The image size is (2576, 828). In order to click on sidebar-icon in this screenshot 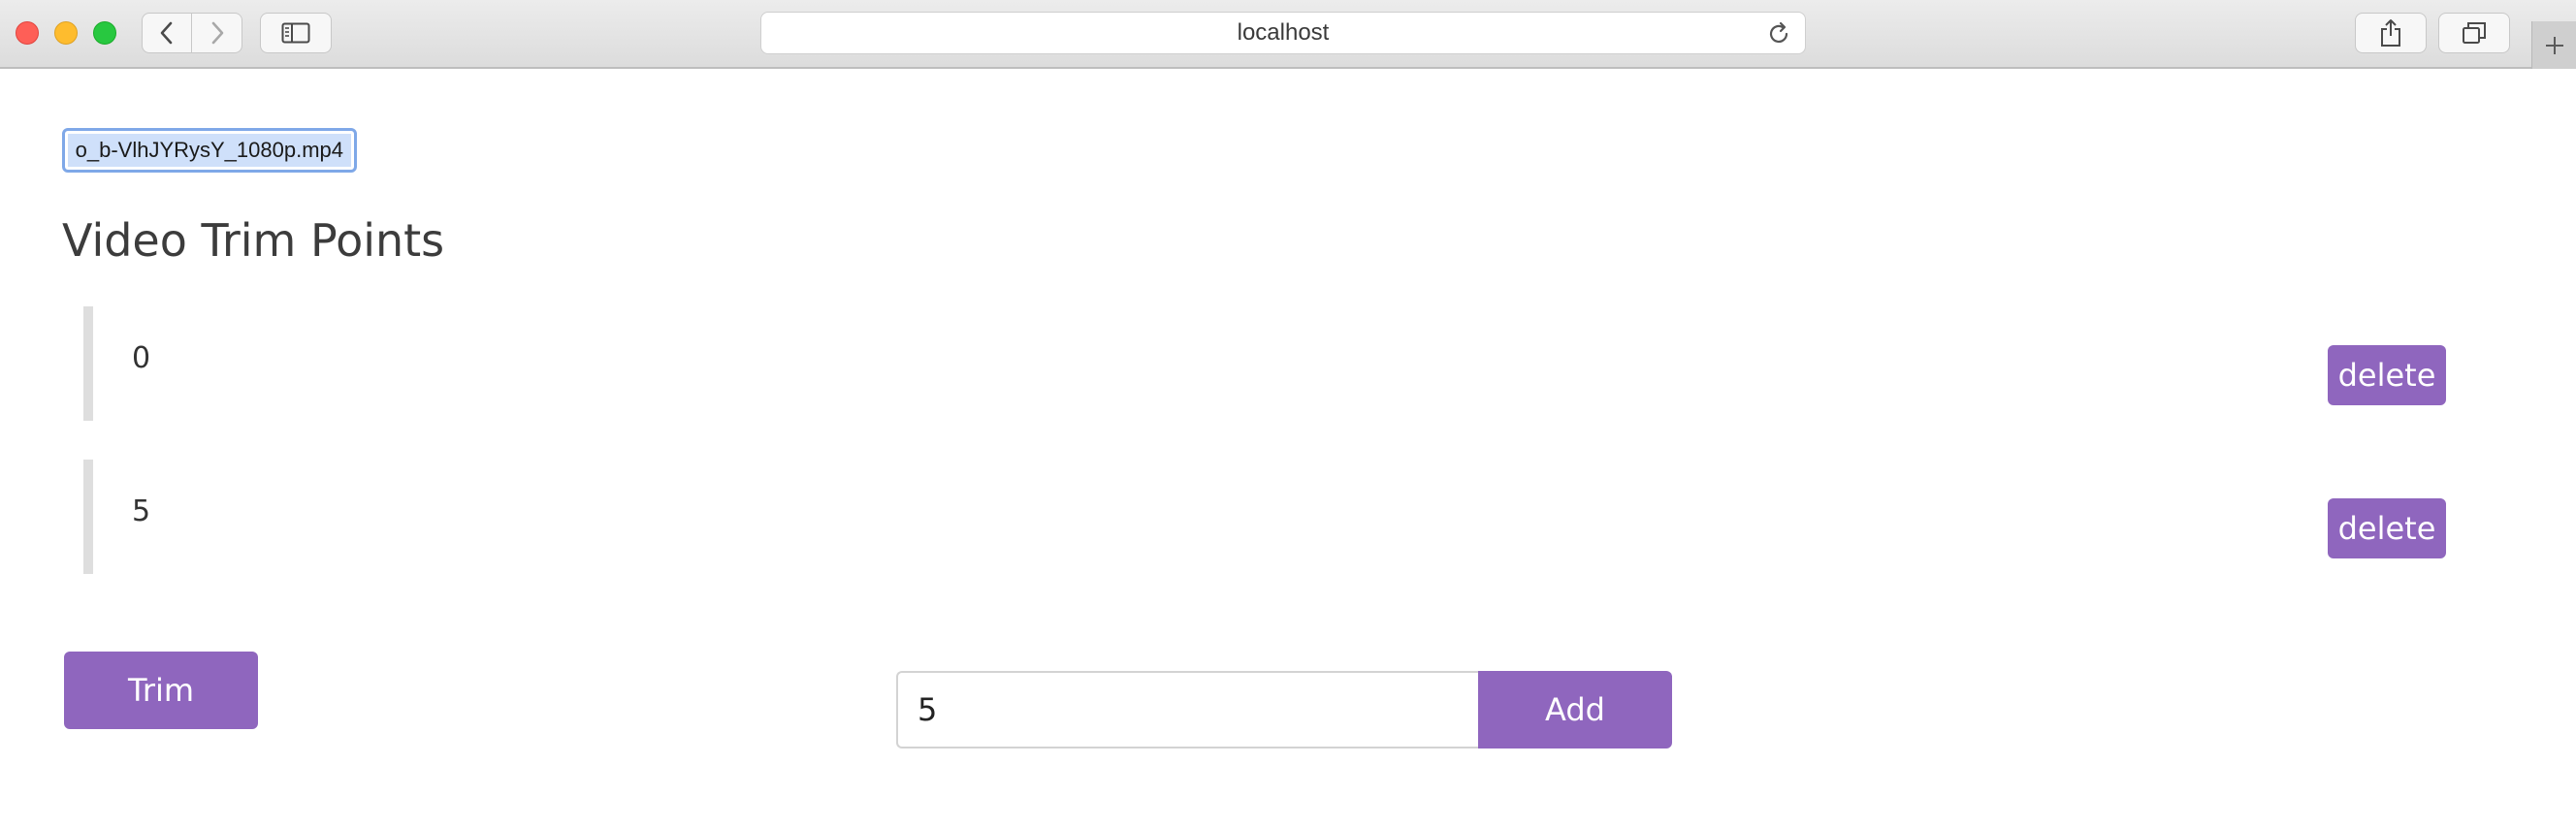, I will do `click(295, 33)`.